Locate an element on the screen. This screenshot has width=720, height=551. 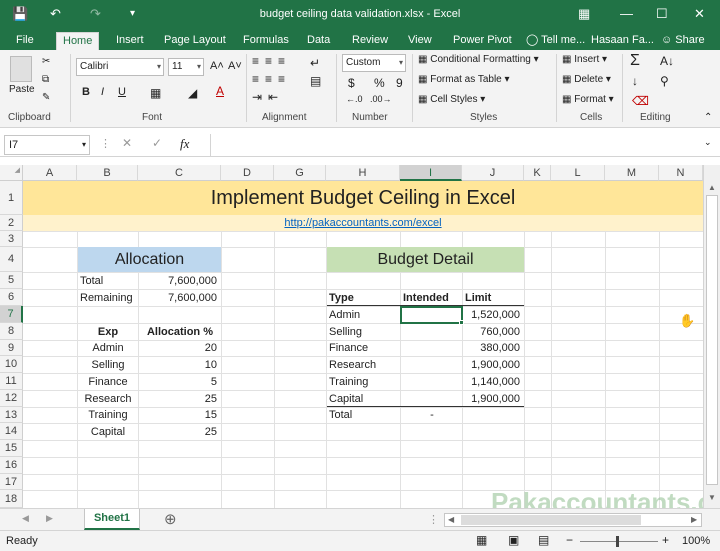
vertical-scrollbar: ▲ ▼ is located at coordinates (711, 336).